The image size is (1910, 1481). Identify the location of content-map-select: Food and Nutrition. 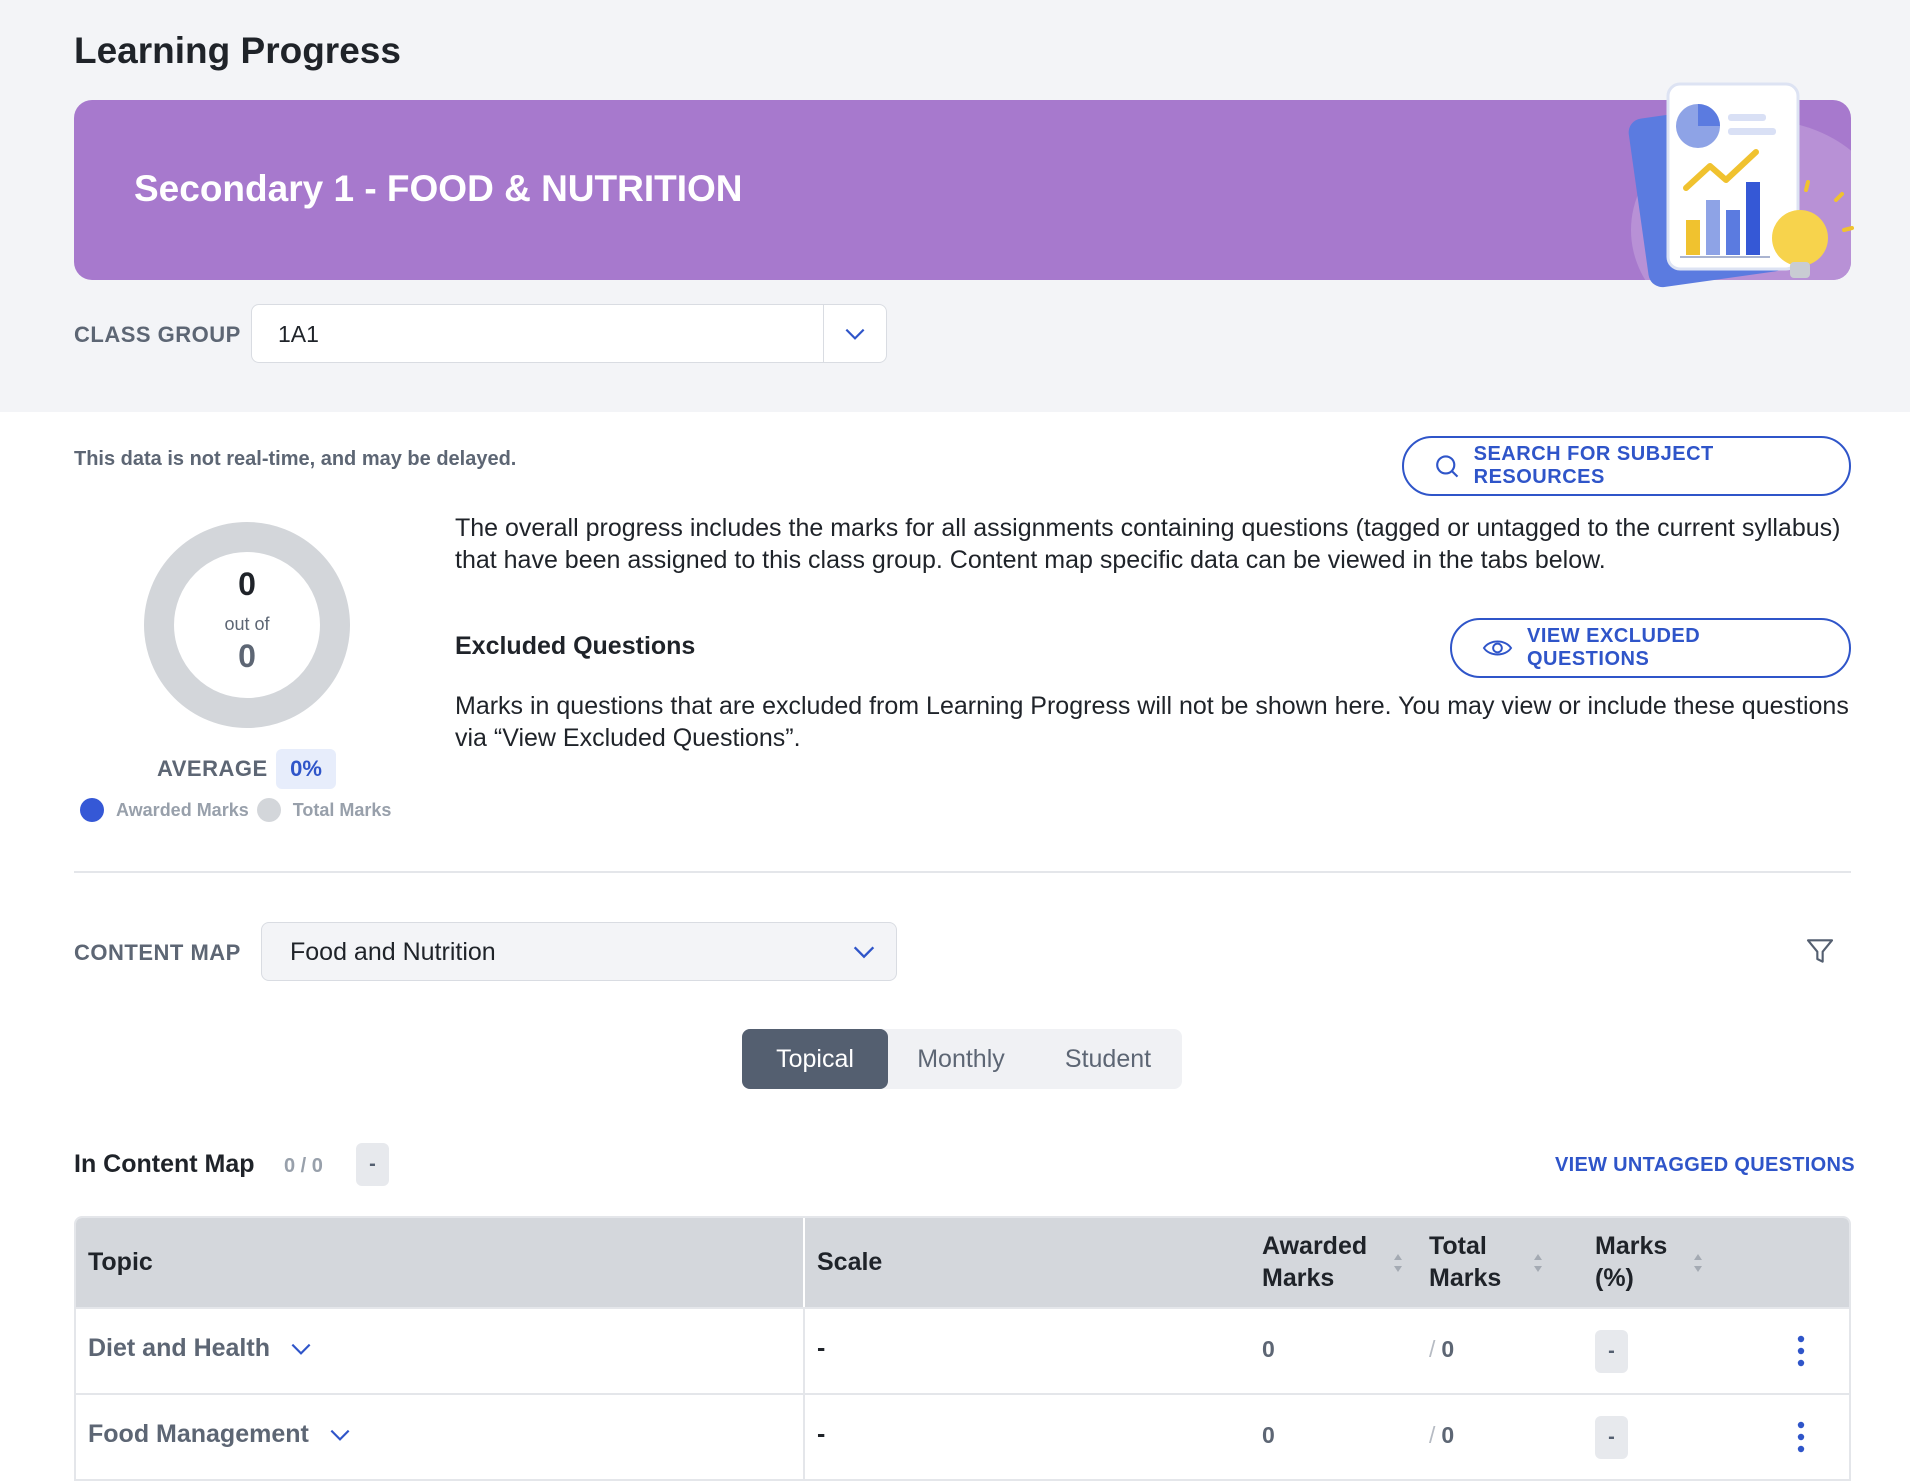
(579, 951).